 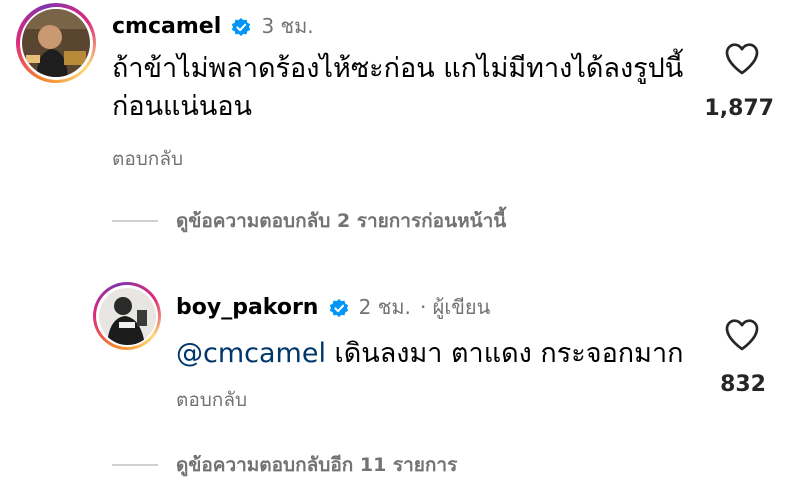 I want to click on comment-text: เดินลงมา ตาแดง กระจอกมาก, so click(x=504, y=353).